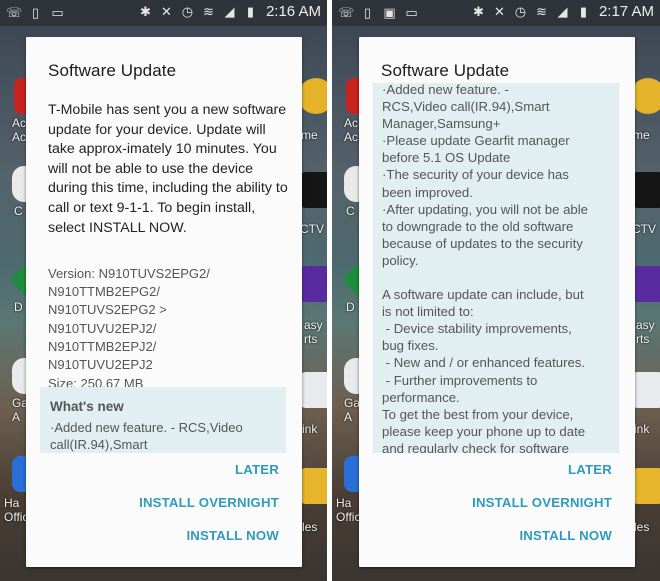 This screenshot has width=660, height=581. I want to click on app-label: Ga A, so click(352, 410).